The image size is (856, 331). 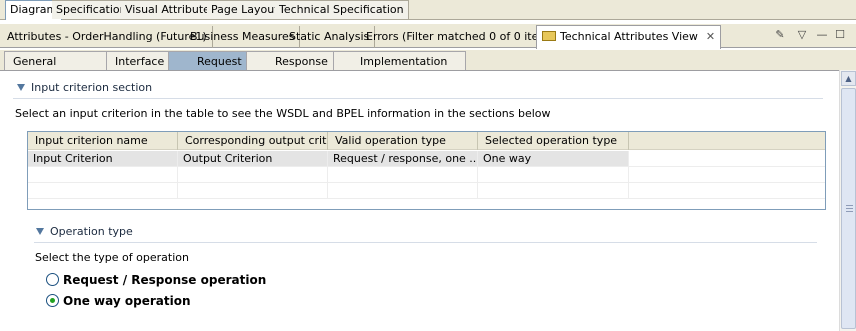 I want to click on request-response-radio: Request / Response operation, so click(x=156, y=280).